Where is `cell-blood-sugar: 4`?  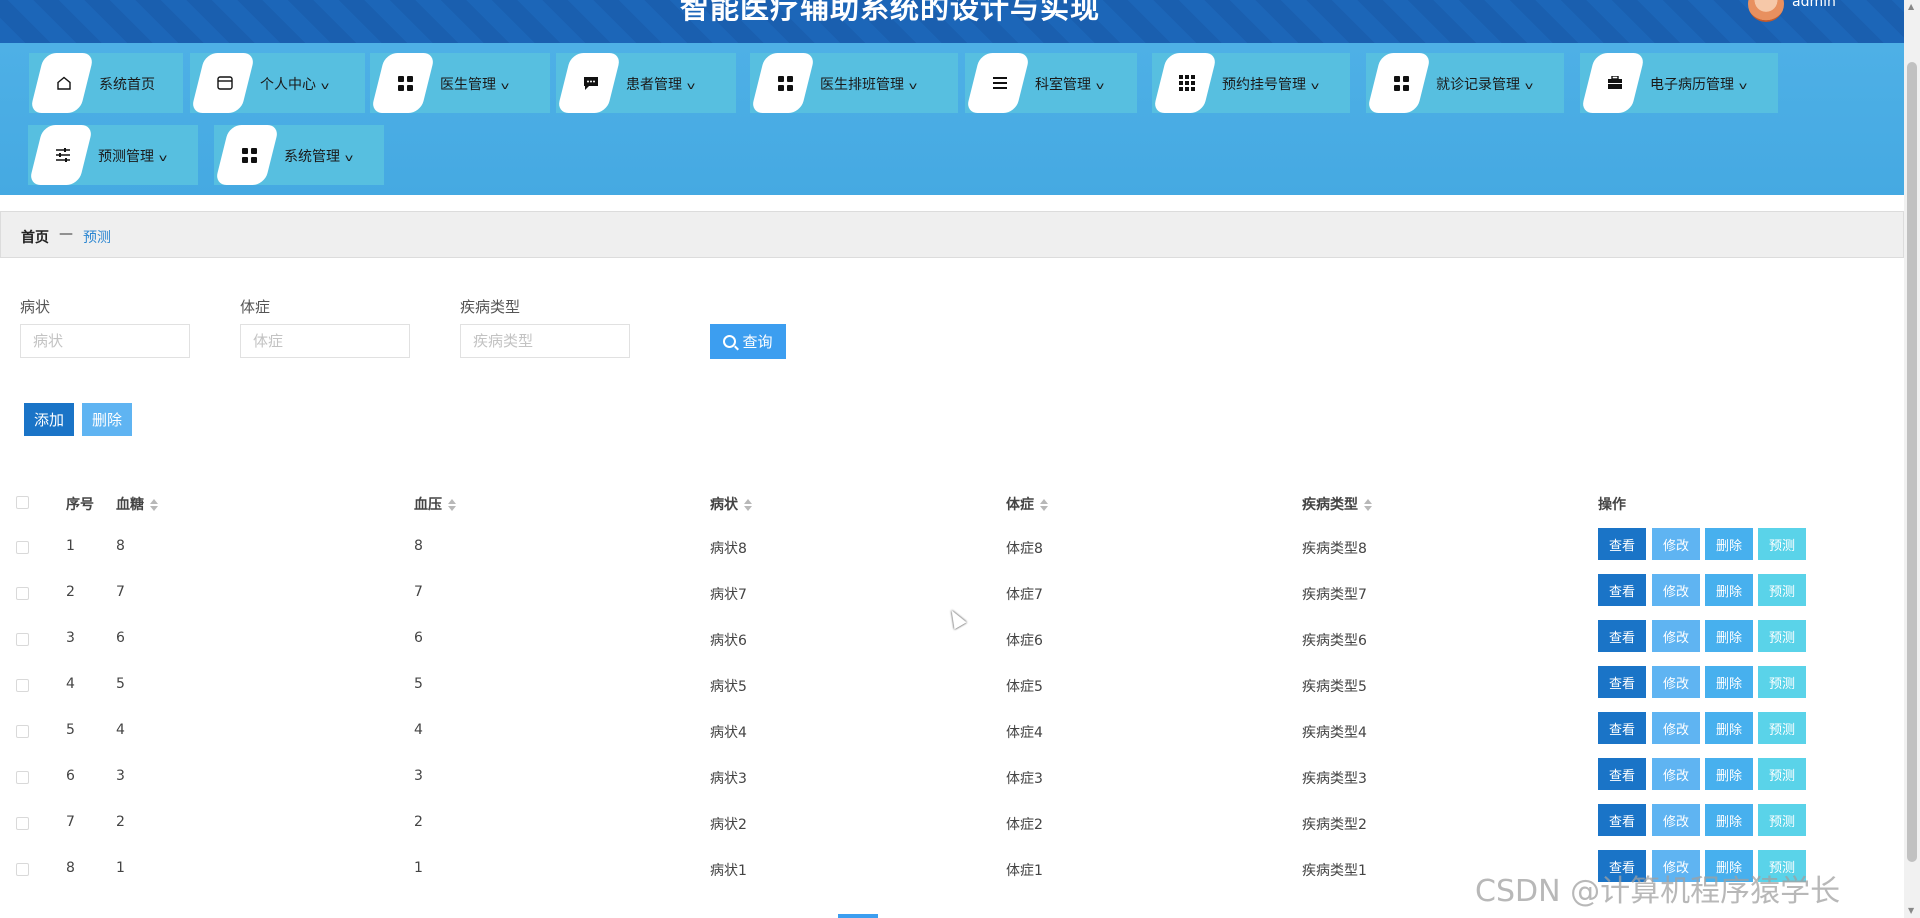
cell-blood-sugar: 4 is located at coordinates (120, 730).